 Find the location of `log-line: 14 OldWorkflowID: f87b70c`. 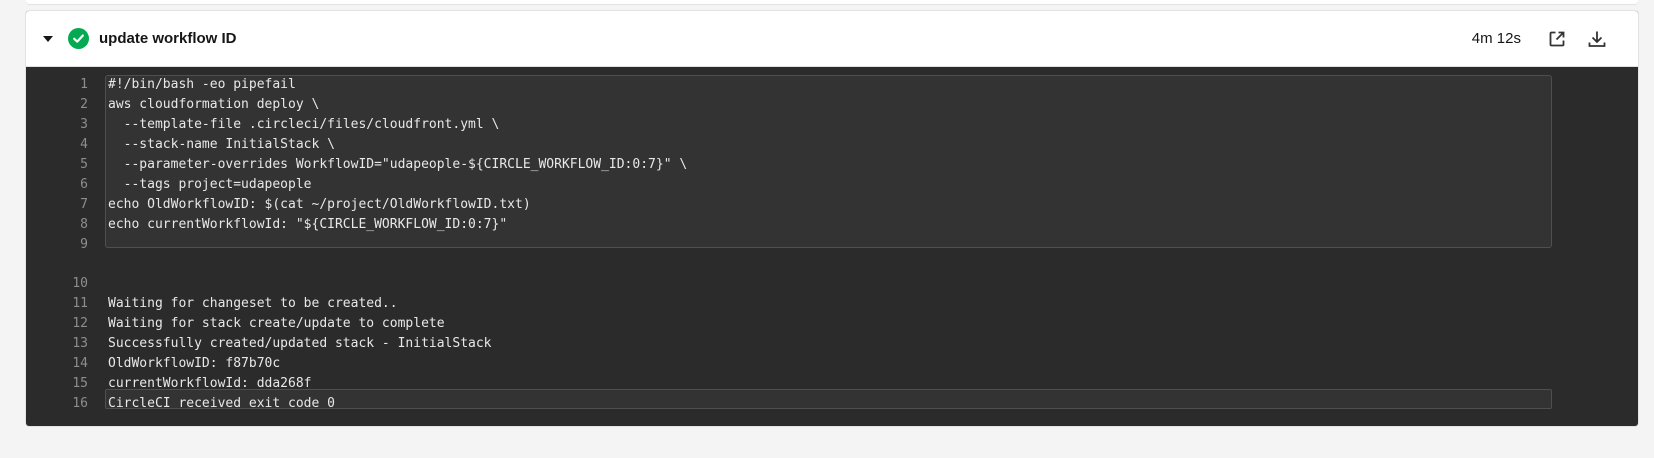

log-line: 14 OldWorkflowID: f87b70c is located at coordinates (832, 364).